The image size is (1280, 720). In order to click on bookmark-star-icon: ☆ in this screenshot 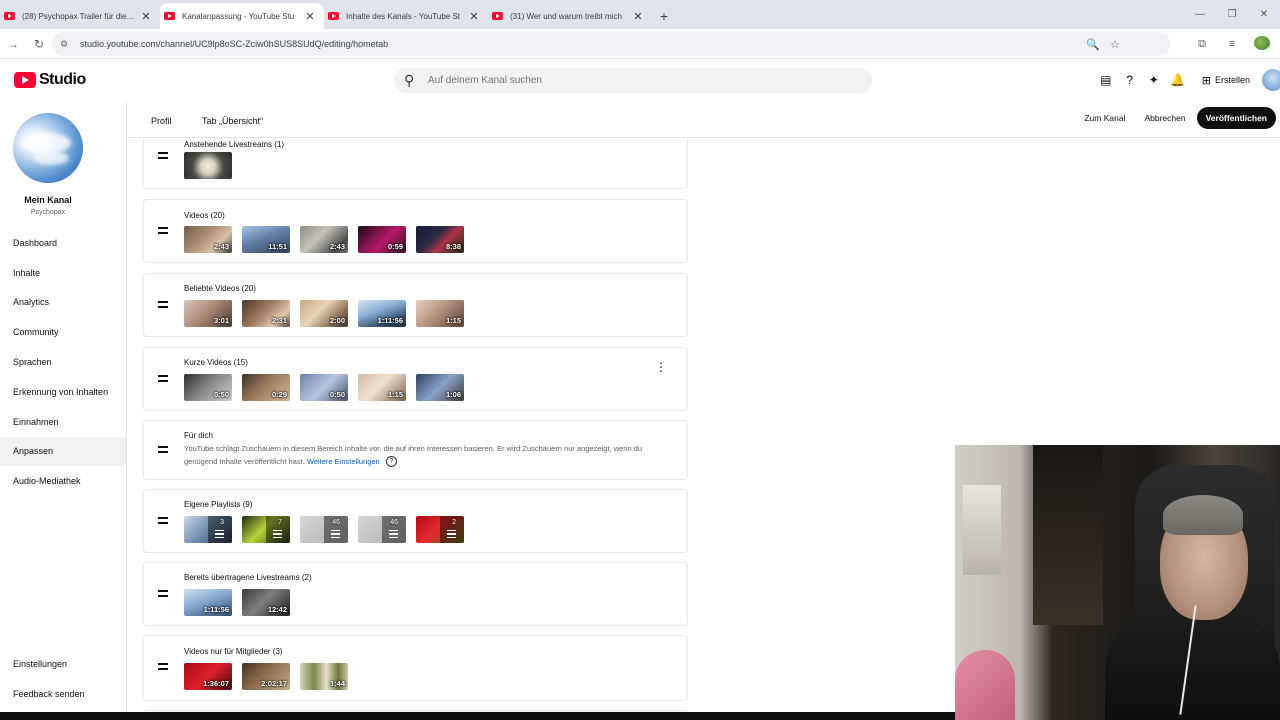, I will do `click(1115, 44)`.